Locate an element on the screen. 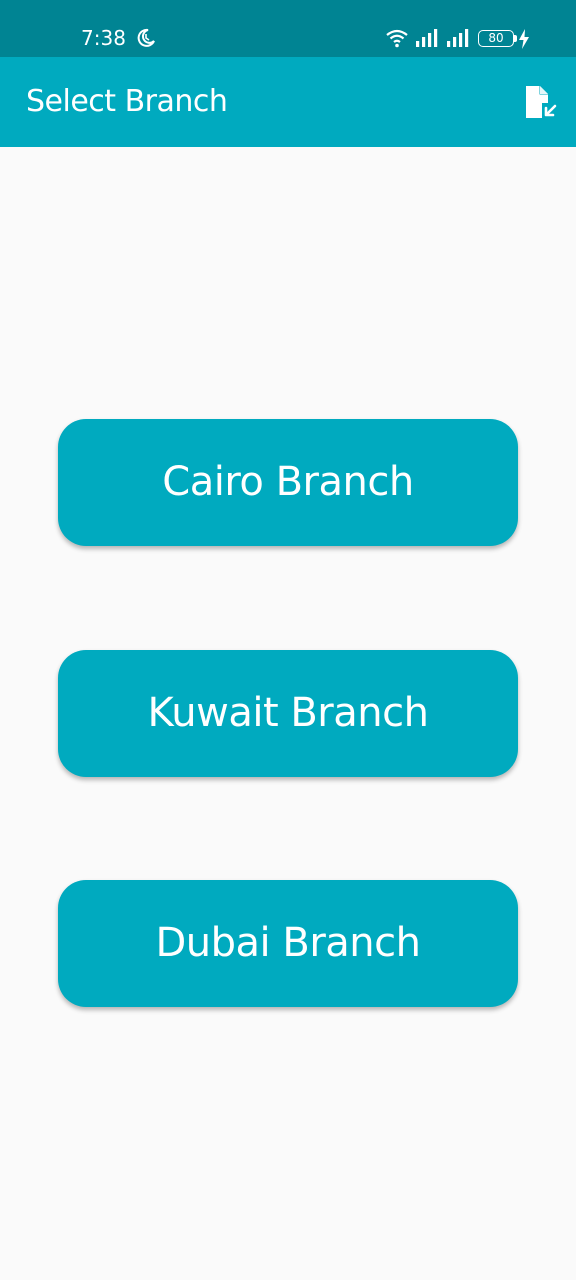  app-bar: Select Branch is located at coordinates (288, 102).